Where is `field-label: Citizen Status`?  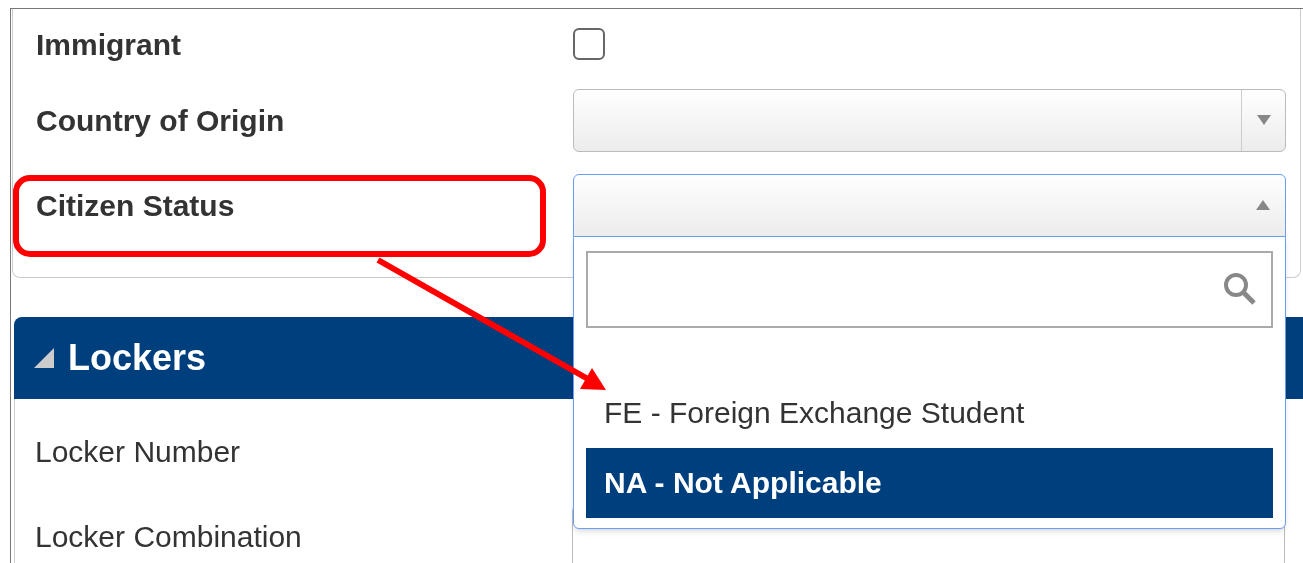
field-label: Citizen Status is located at coordinates (135, 205).